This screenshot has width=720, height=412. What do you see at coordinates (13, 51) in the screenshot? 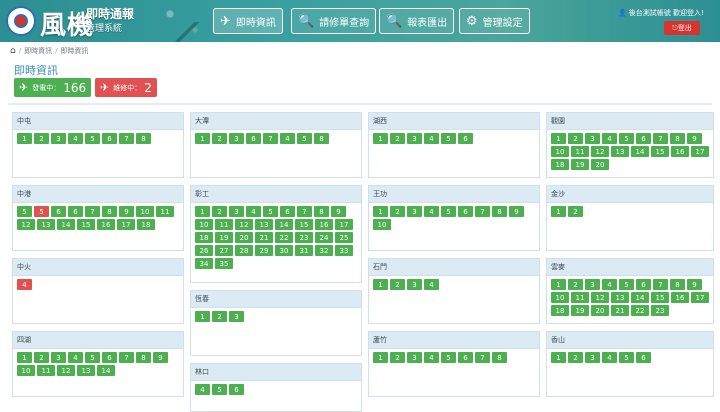
I see `home-icon: ⌂` at bounding box center [13, 51].